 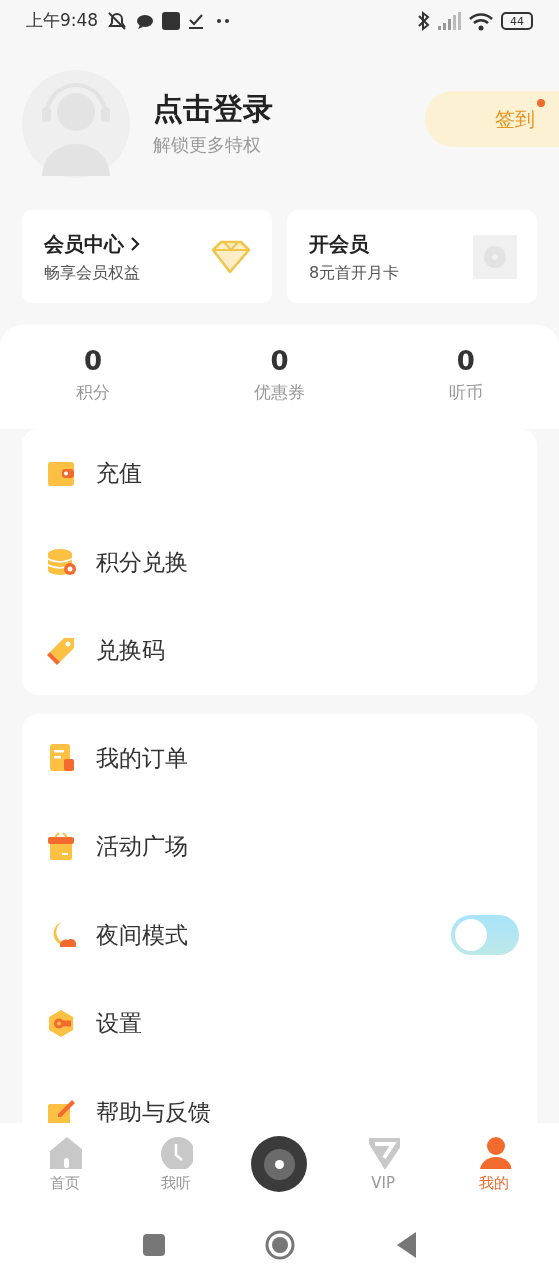 I want to click on clock-icon, so click(x=175, y=1152).